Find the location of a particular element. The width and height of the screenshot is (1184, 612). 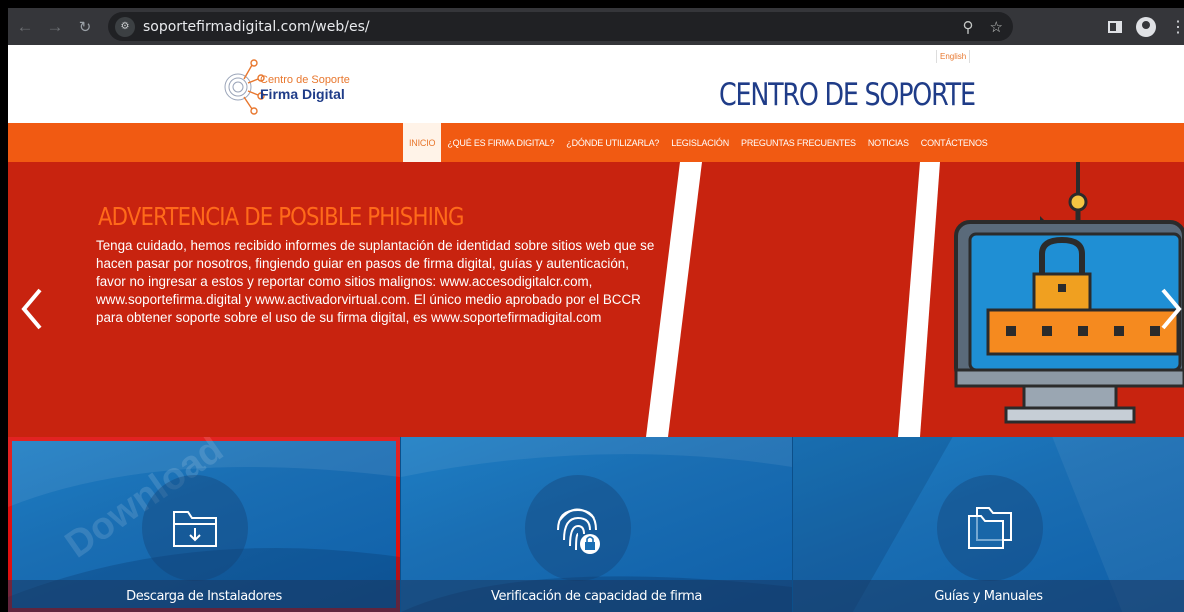

back-icon: ← is located at coordinates (25, 27).